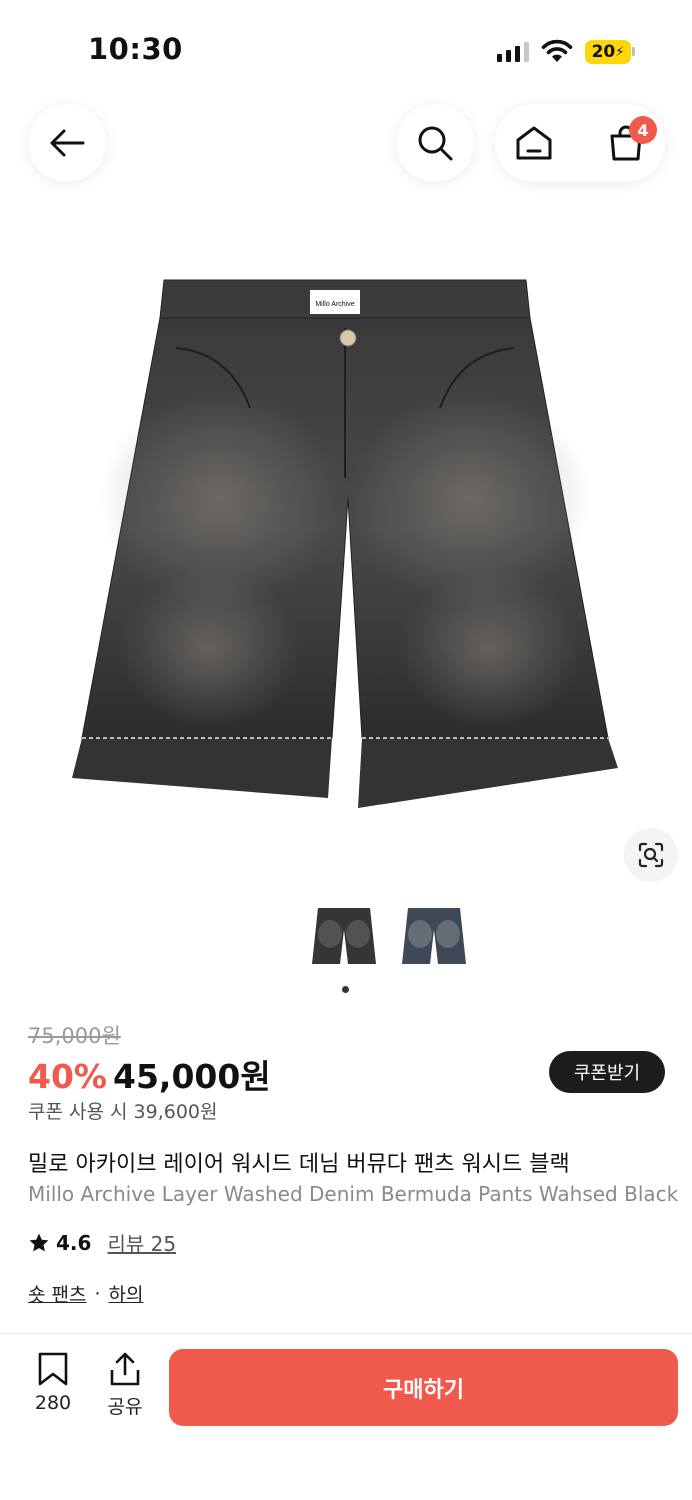  Describe the element at coordinates (580, 143) in the screenshot. I see `nav-group: 4` at that location.